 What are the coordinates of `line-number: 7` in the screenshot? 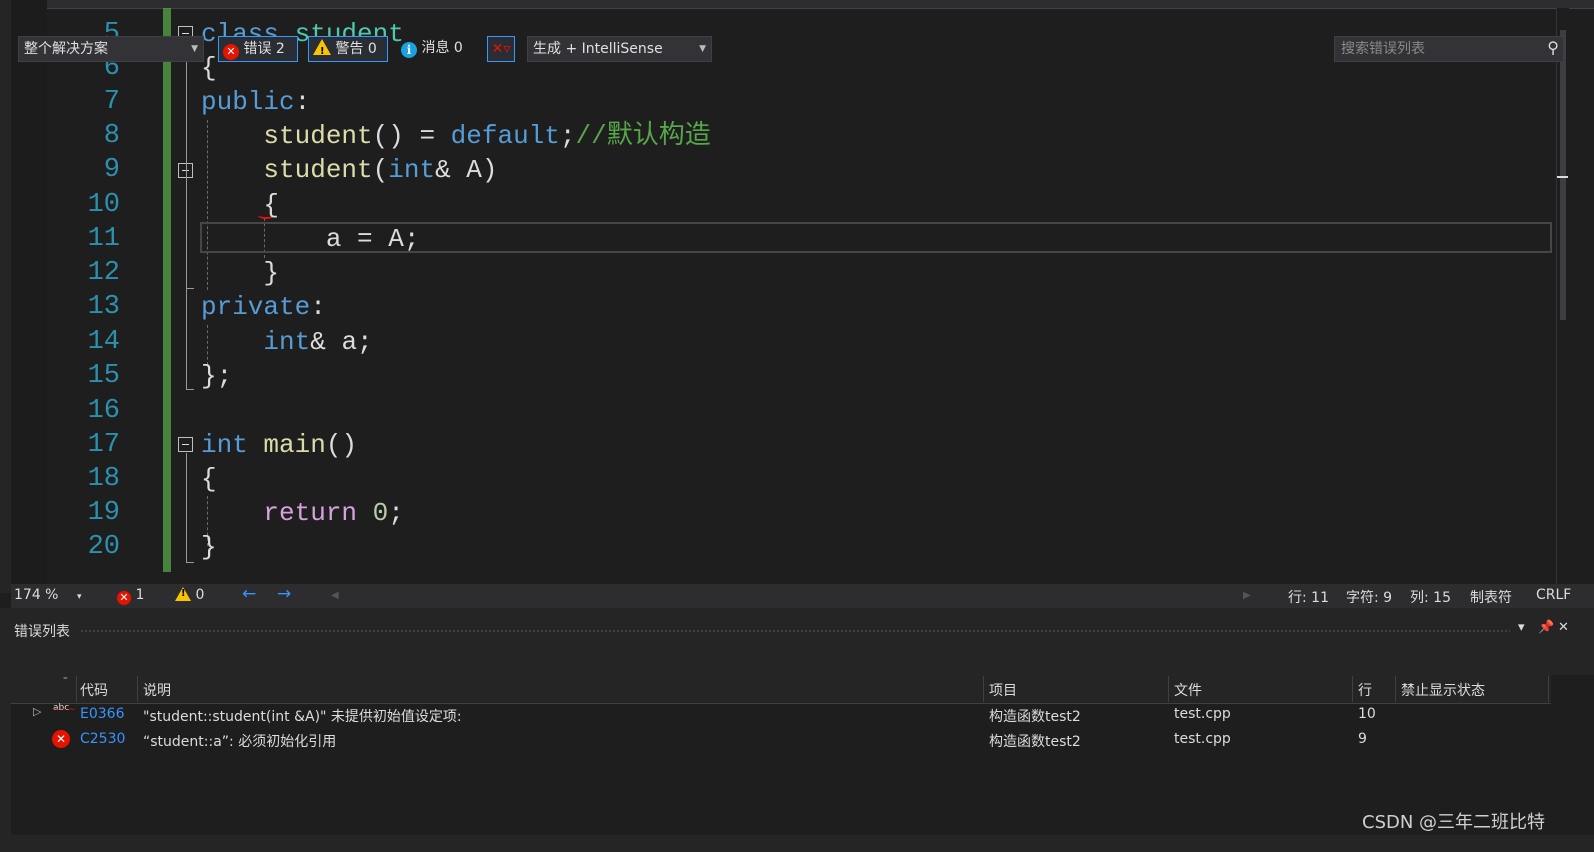 It's located at (111, 102).